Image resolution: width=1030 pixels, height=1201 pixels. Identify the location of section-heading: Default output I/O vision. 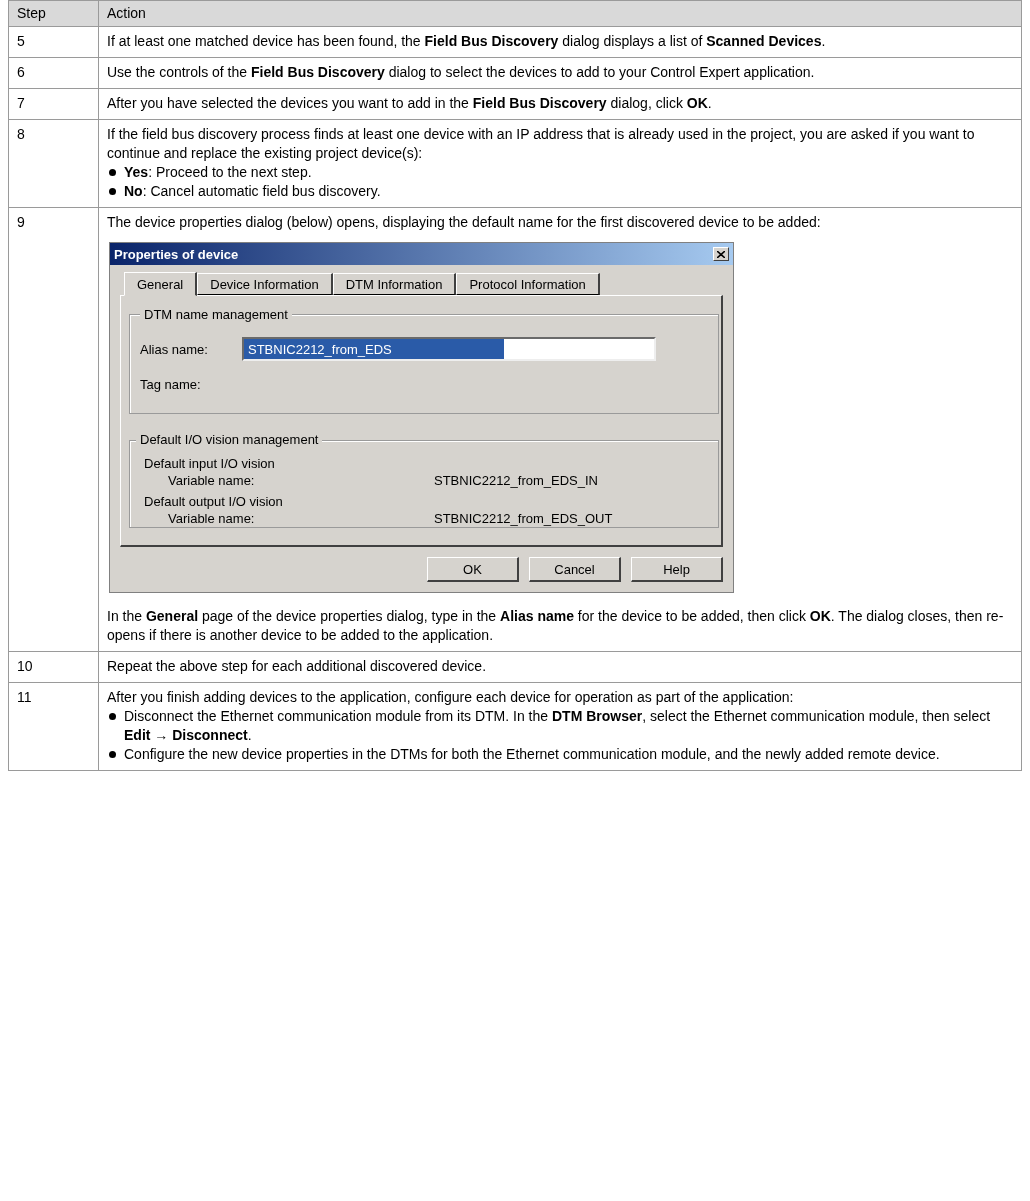
(213, 501).